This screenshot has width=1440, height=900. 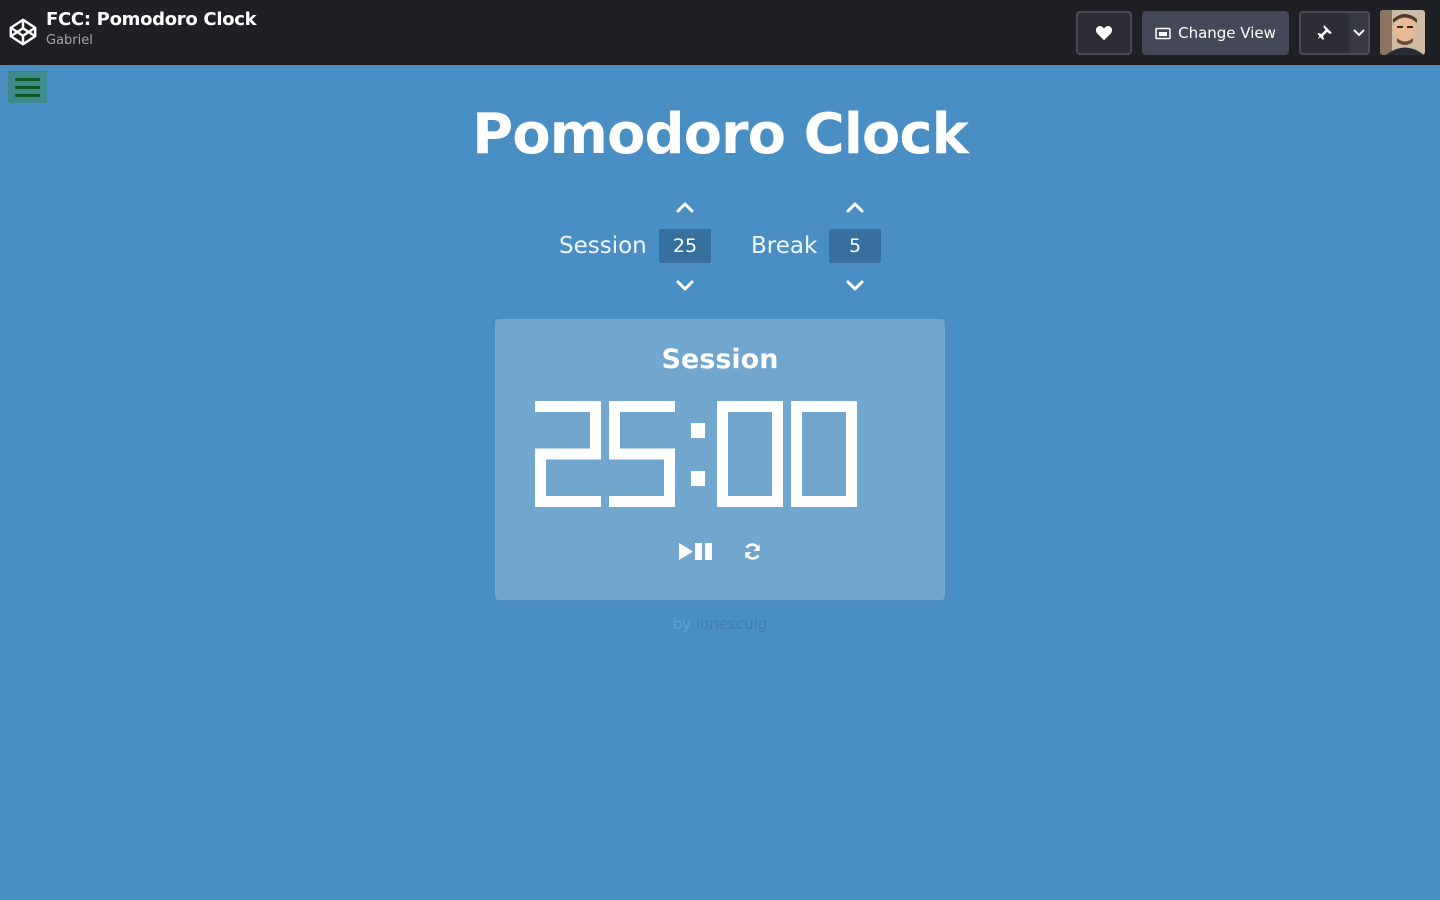 I want to click on reset-button, so click(x=752, y=551).